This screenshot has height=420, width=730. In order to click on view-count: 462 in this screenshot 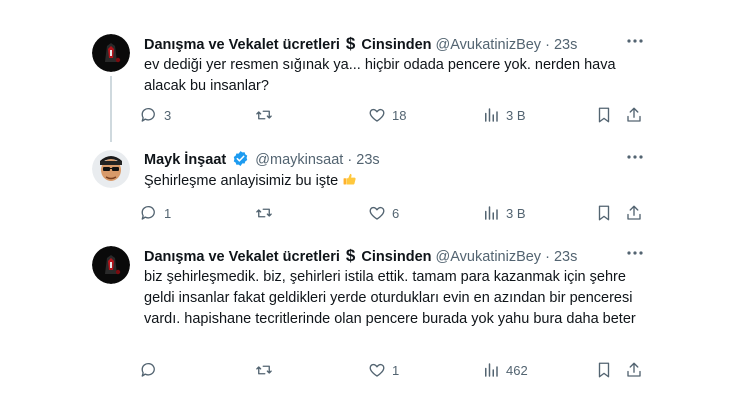, I will do `click(517, 370)`.